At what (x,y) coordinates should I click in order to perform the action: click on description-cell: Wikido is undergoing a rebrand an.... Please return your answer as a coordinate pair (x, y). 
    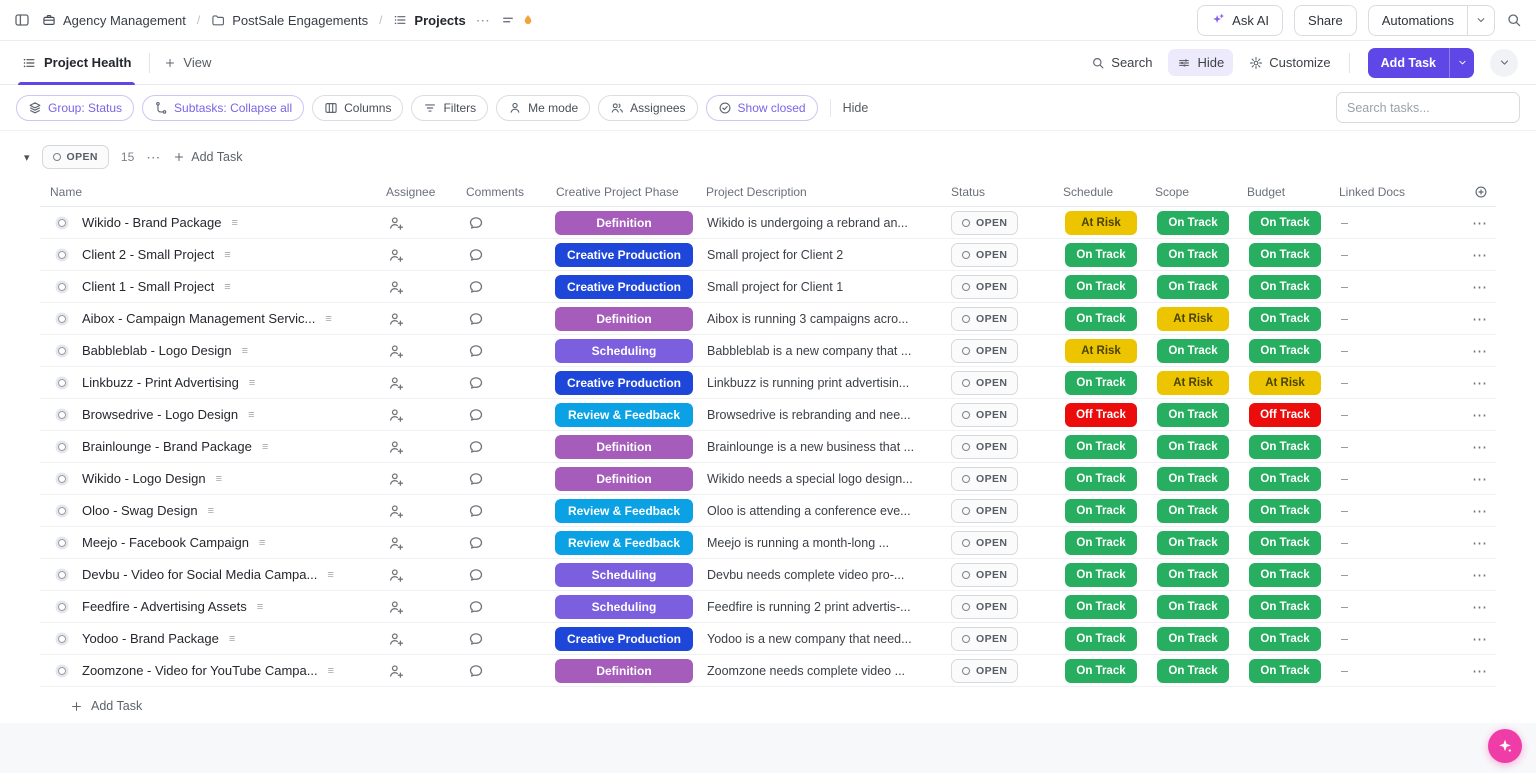
    Looking at the image, I should click on (820, 222).